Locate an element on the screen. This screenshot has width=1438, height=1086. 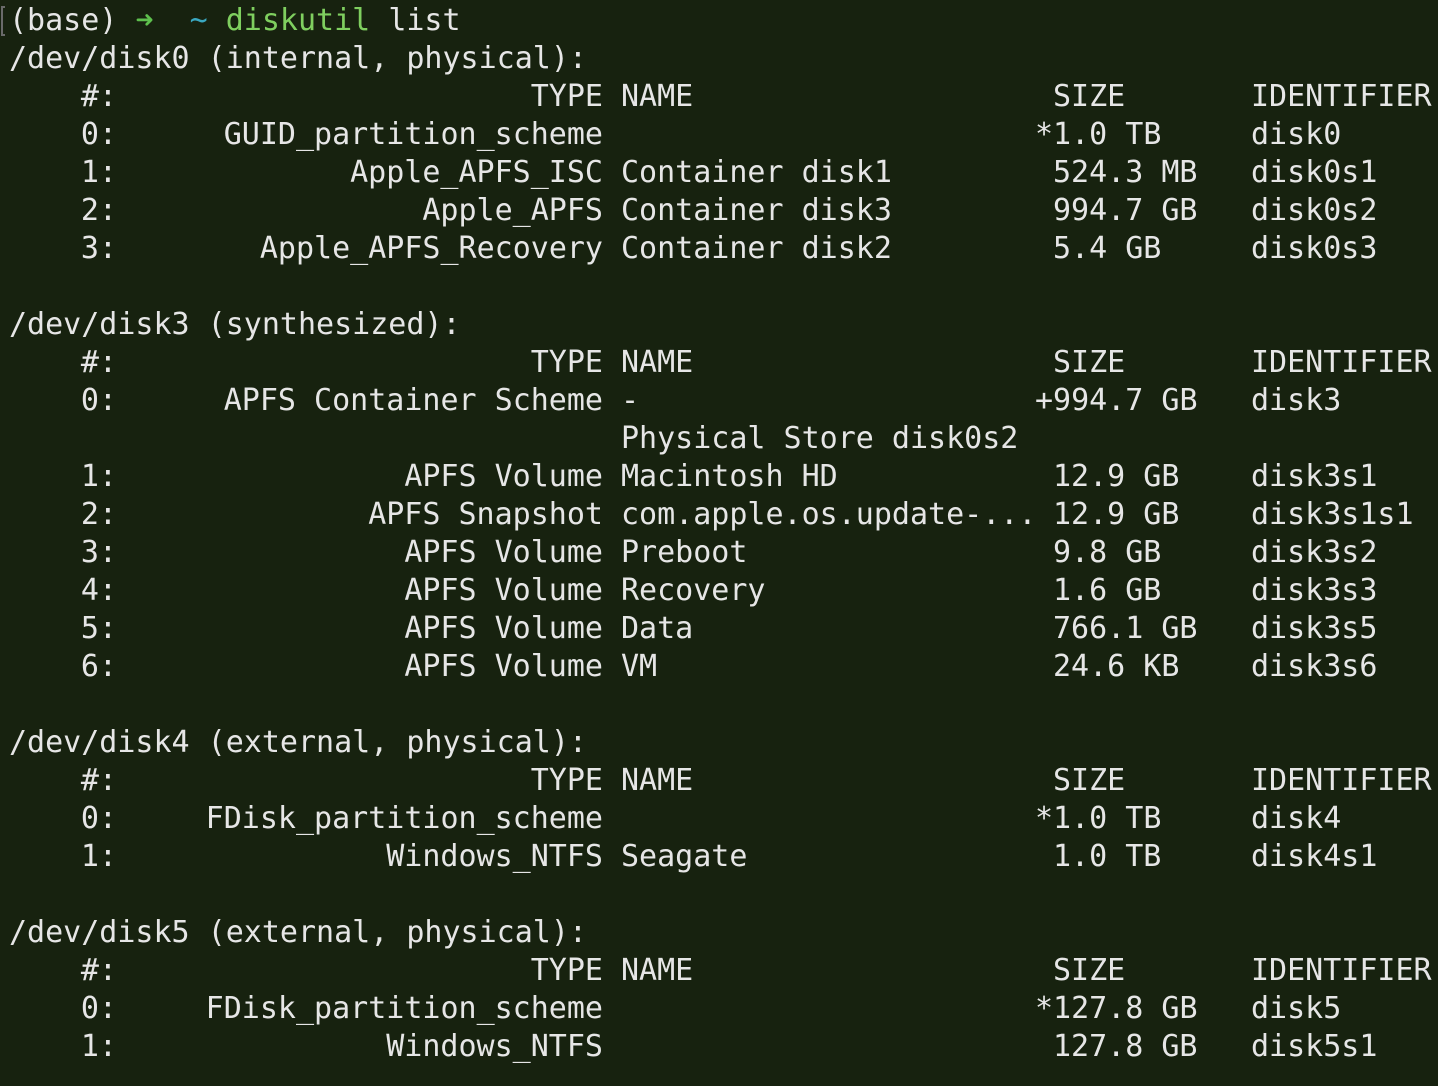
row-identifier: disk3s6 is located at coordinates (1314, 666).